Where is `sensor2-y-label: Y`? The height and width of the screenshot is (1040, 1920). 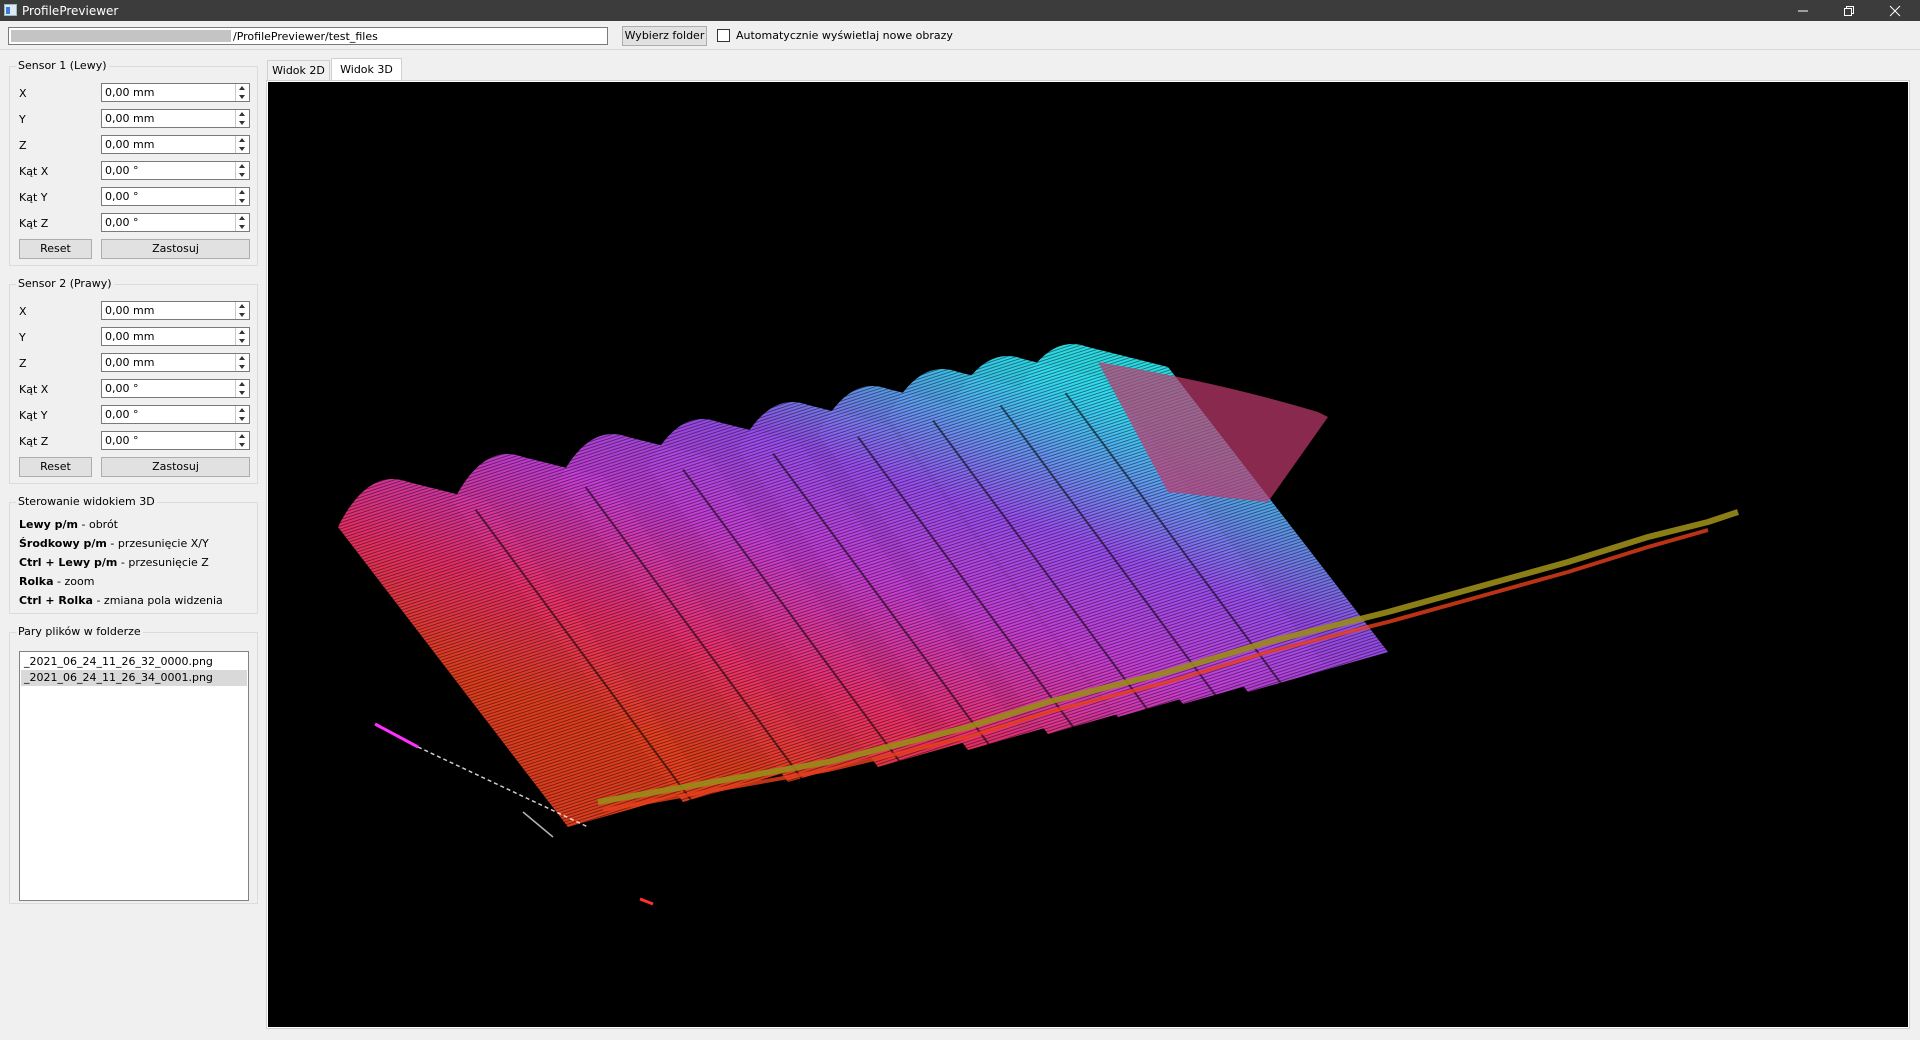 sensor2-y-label: Y is located at coordinates (22, 337).